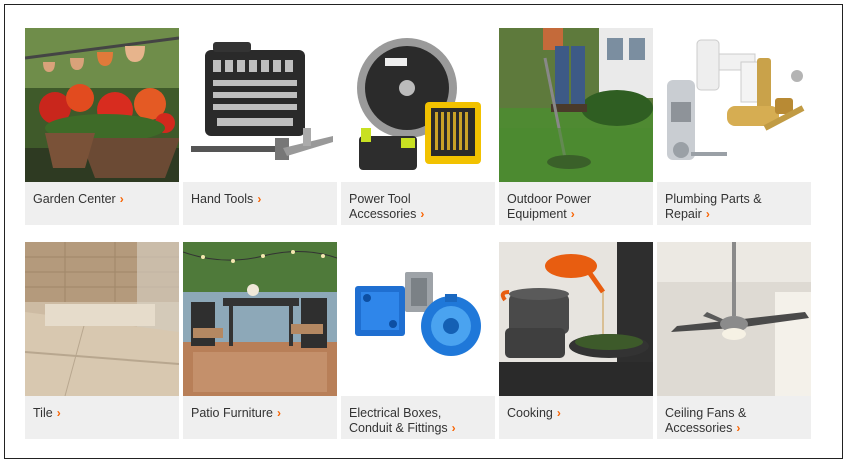  What do you see at coordinates (260, 319) in the screenshot?
I see `patio-furniture-image` at bounding box center [260, 319].